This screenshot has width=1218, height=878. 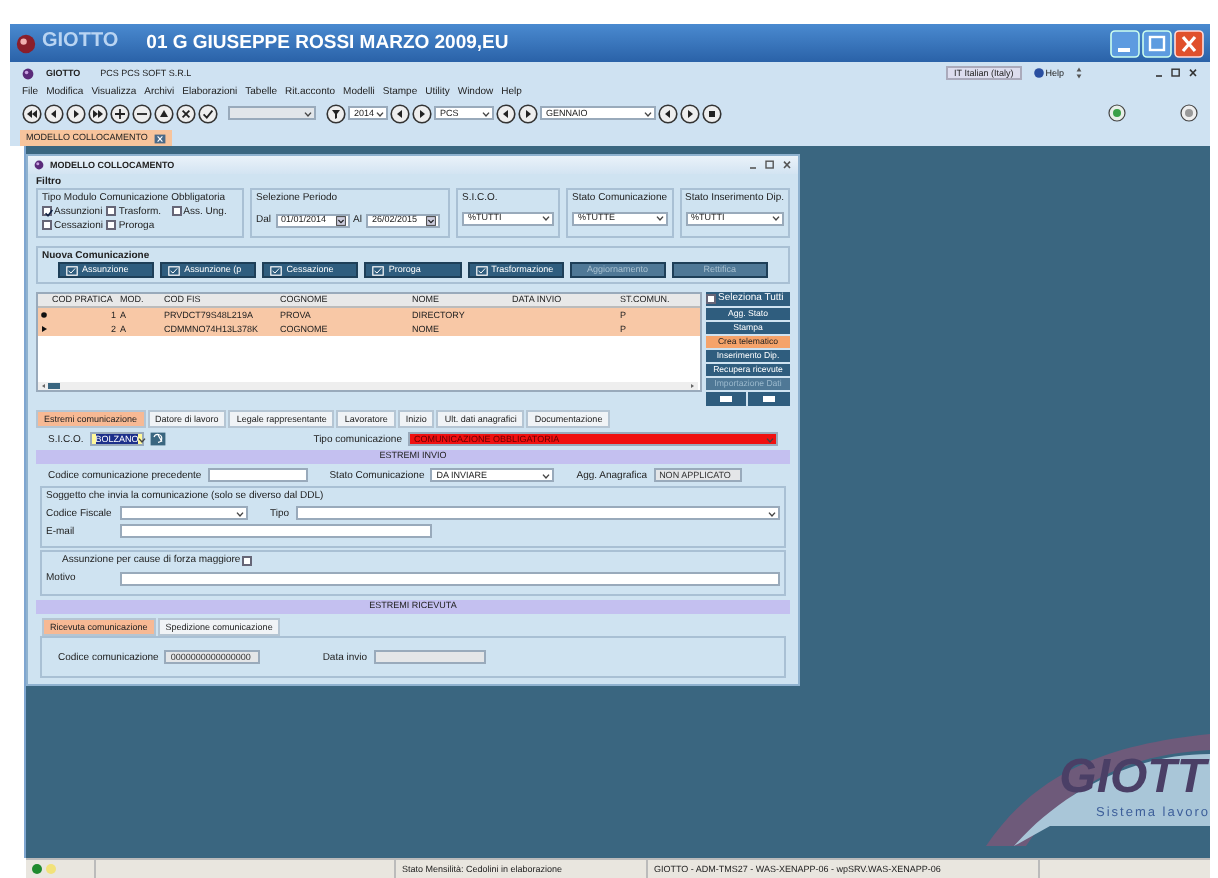 What do you see at coordinates (1117, 113) in the screenshot?
I see `refresh-button` at bounding box center [1117, 113].